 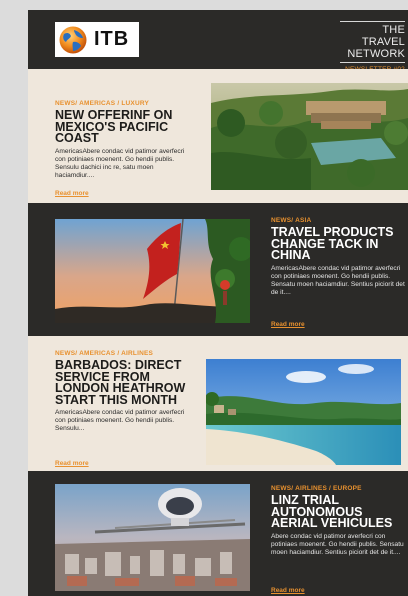 I want to click on beach-photo, so click(x=303, y=412).